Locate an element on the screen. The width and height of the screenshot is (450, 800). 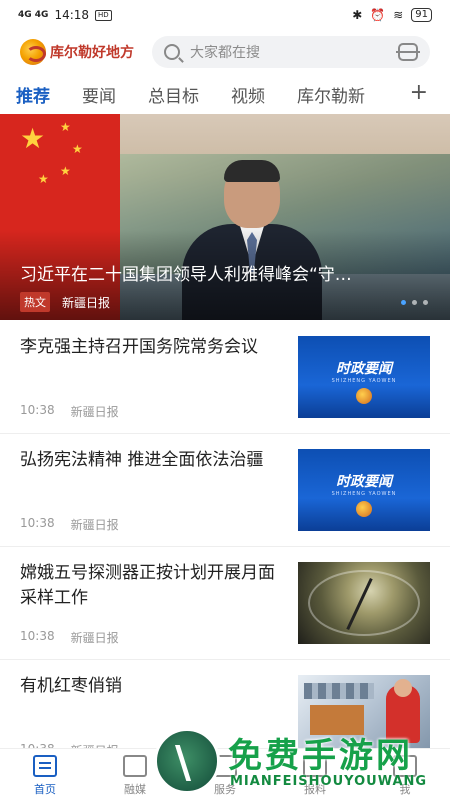
watermark: 免费手游网 MIANFEISHOUYOUWANG is located at coordinates (300, 763).